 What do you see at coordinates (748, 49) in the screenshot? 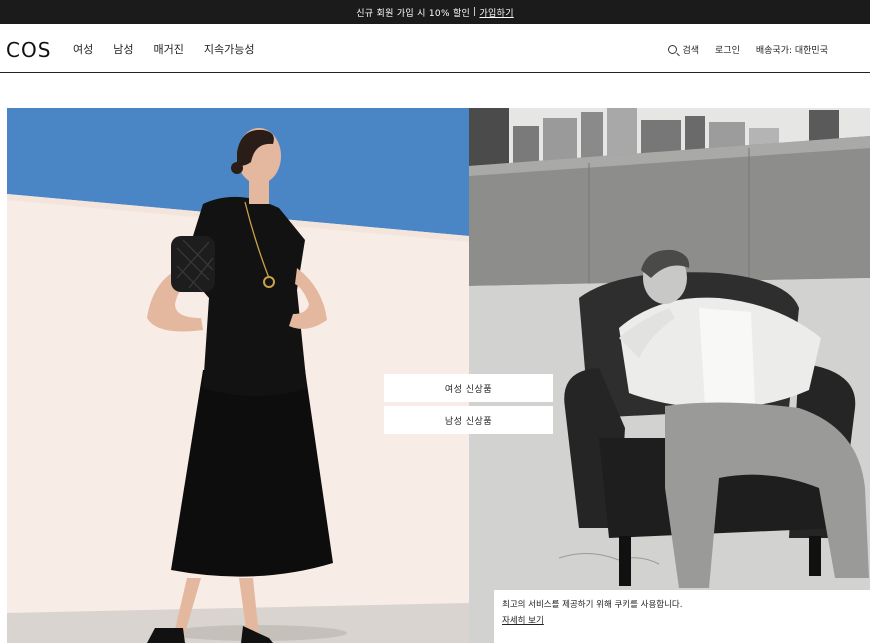
I see `utility-nav: 검색 로그인 배송국가: 대한민국` at bounding box center [748, 49].